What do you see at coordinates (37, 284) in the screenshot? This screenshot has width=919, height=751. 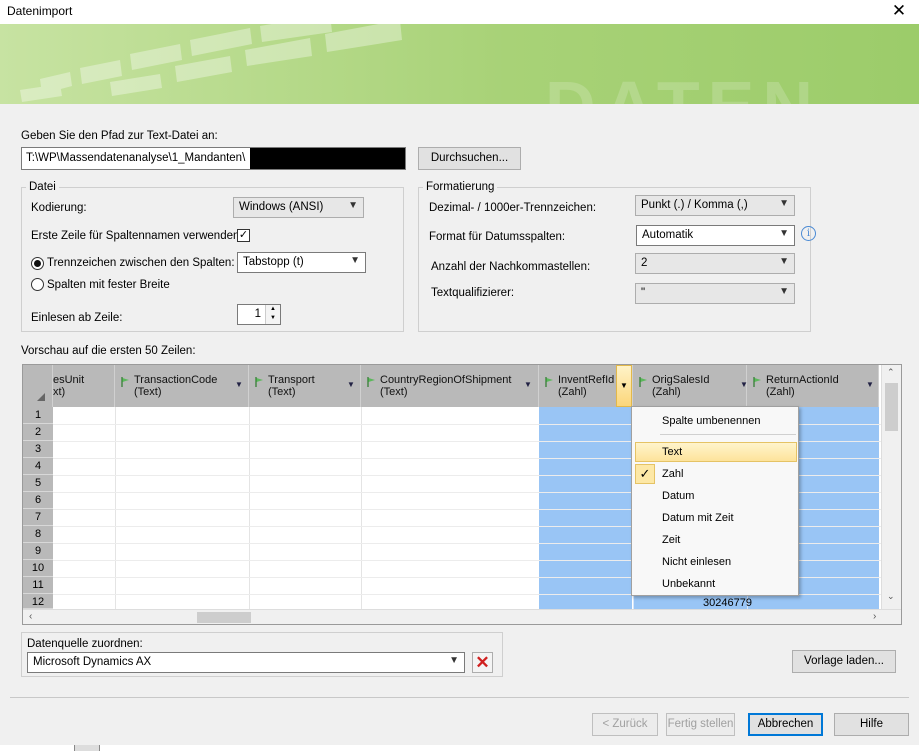 I see `fixed-width-radio` at bounding box center [37, 284].